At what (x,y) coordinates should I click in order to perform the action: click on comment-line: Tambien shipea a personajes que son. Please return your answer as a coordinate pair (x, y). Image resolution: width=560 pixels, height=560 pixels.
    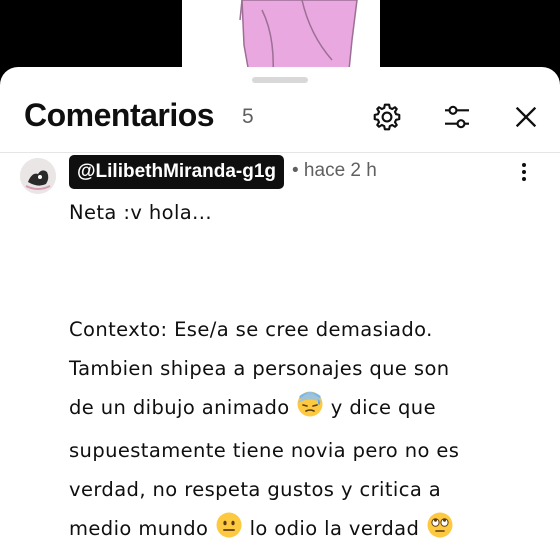
    Looking at the image, I should click on (259, 368).